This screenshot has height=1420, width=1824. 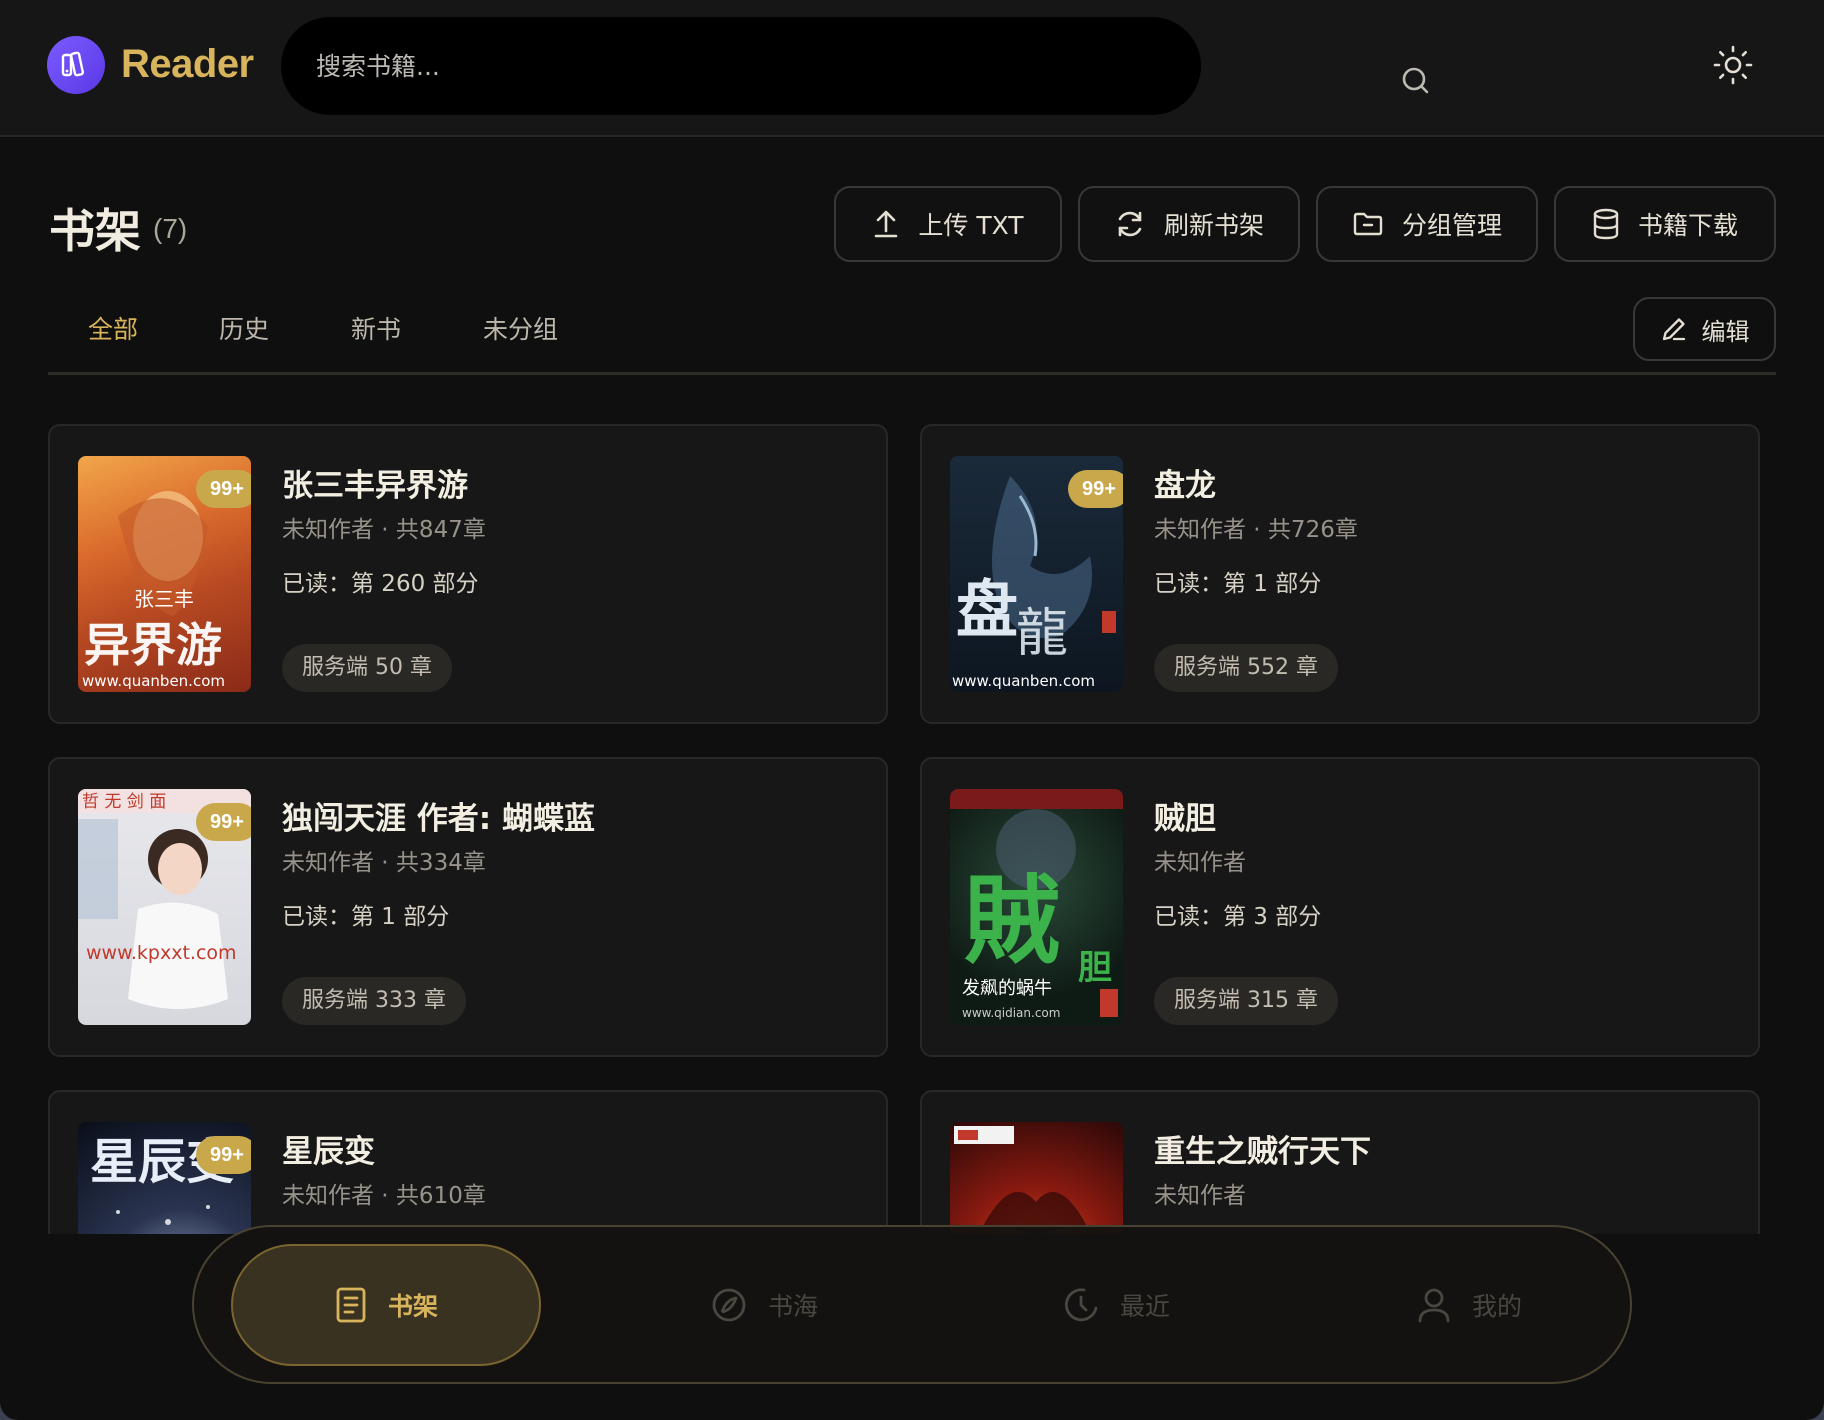 What do you see at coordinates (1007, 988) in the screenshot?
I see `svg-text: 发飙的蜗牛` at bounding box center [1007, 988].